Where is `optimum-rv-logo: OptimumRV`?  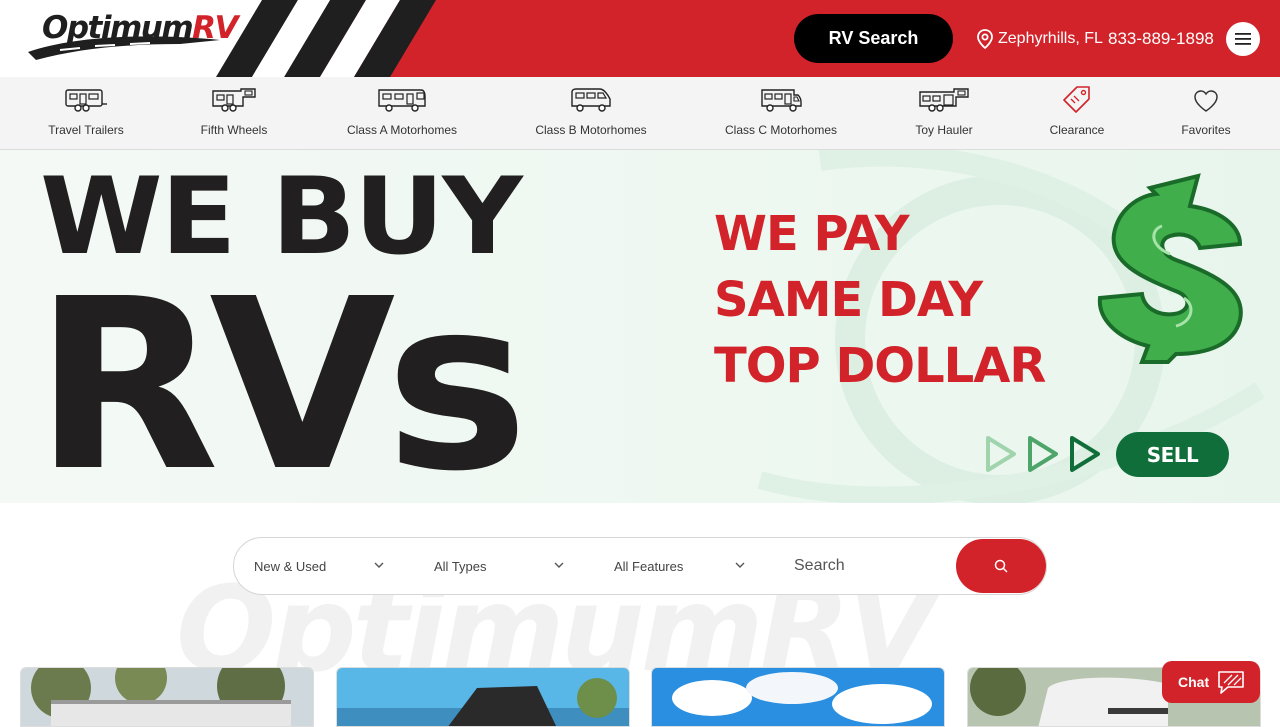
optimum-rv-logo: OptimumRV is located at coordinates (129, 34).